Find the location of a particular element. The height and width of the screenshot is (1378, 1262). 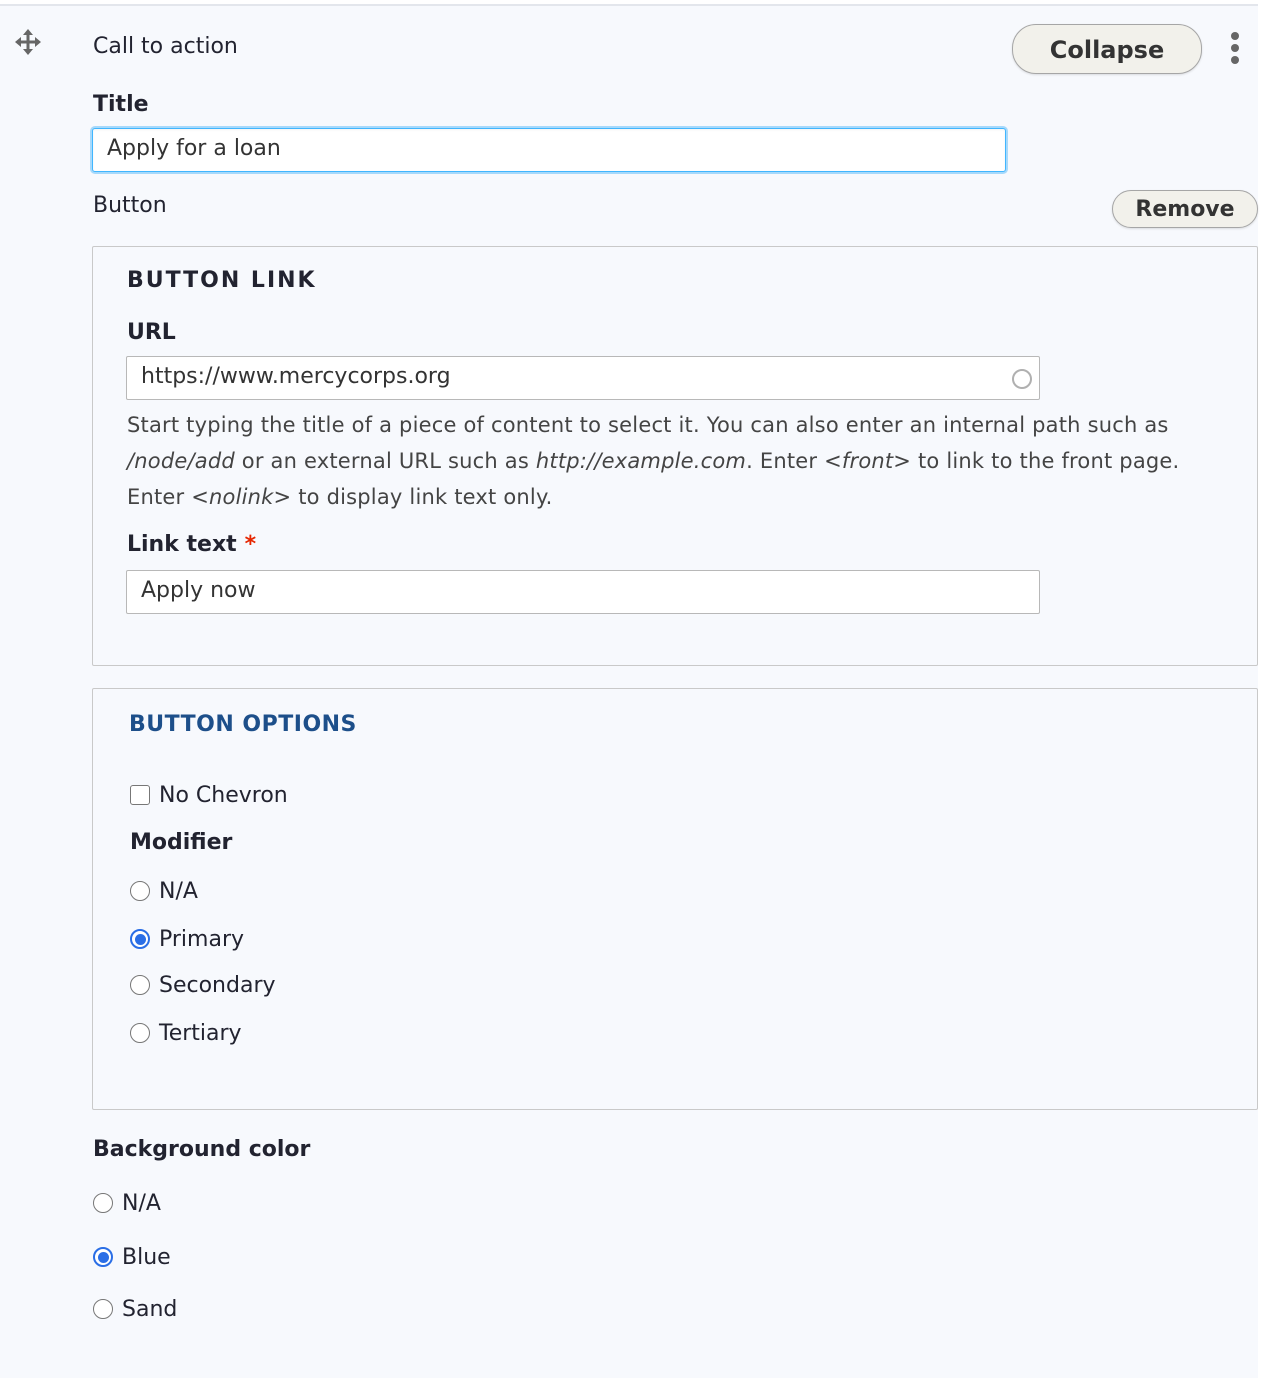

title-label: Title is located at coordinates (121, 104).